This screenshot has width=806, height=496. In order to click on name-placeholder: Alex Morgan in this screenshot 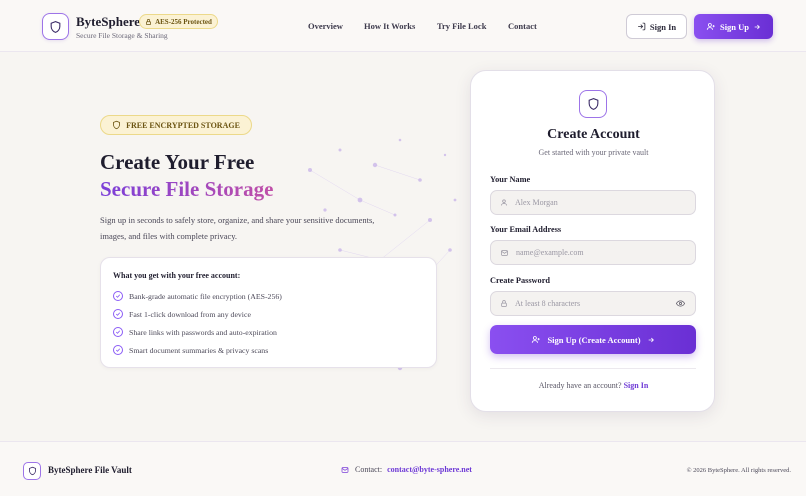, I will do `click(536, 202)`.